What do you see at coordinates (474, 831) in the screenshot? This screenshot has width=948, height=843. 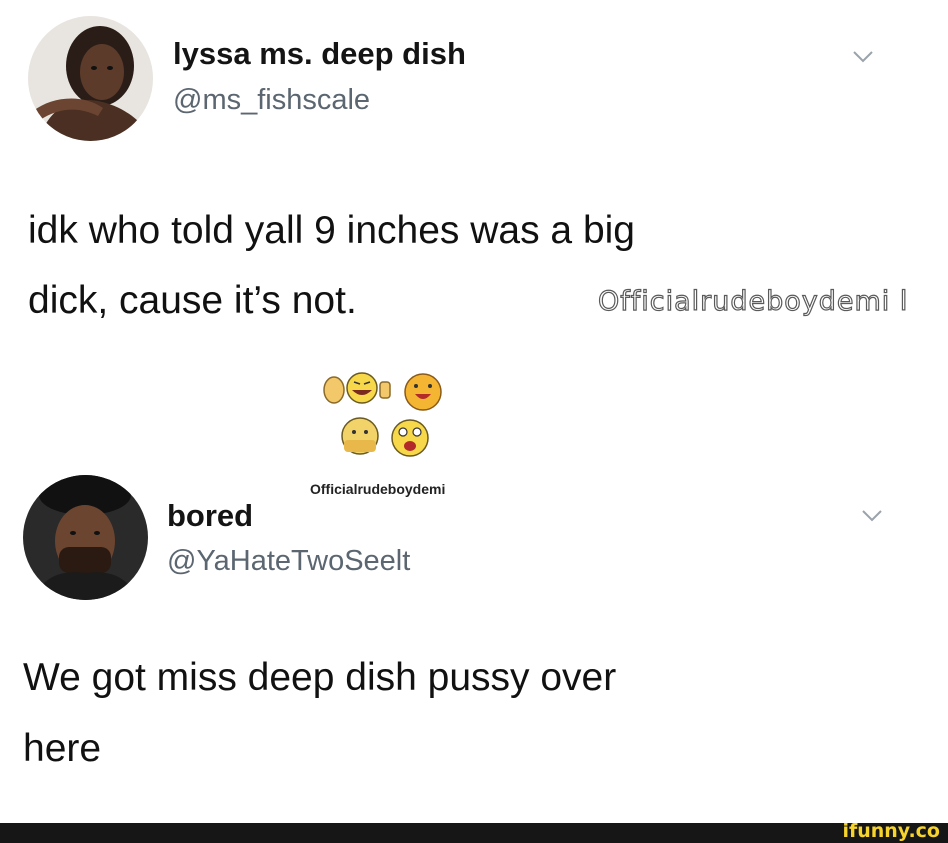 I see `footer-bar: ifunny.co` at bounding box center [474, 831].